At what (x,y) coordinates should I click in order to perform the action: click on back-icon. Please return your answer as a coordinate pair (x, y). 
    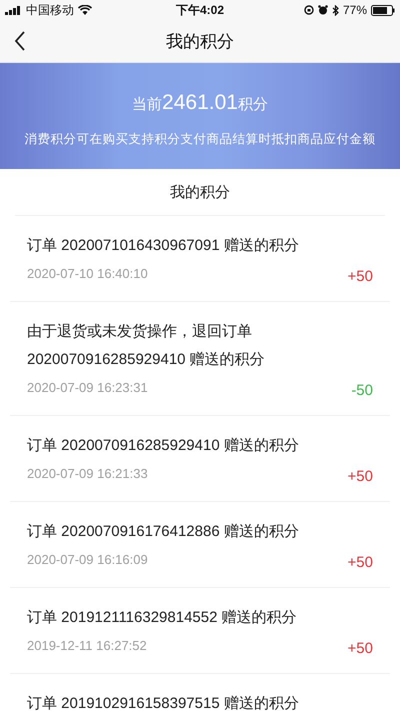
    Looking at the image, I should click on (20, 41).